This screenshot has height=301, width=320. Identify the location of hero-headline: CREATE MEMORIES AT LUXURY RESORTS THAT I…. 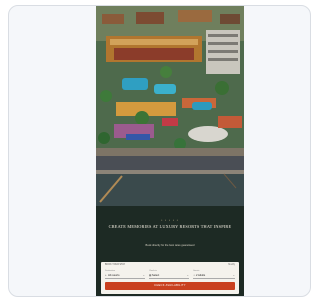
(170, 226).